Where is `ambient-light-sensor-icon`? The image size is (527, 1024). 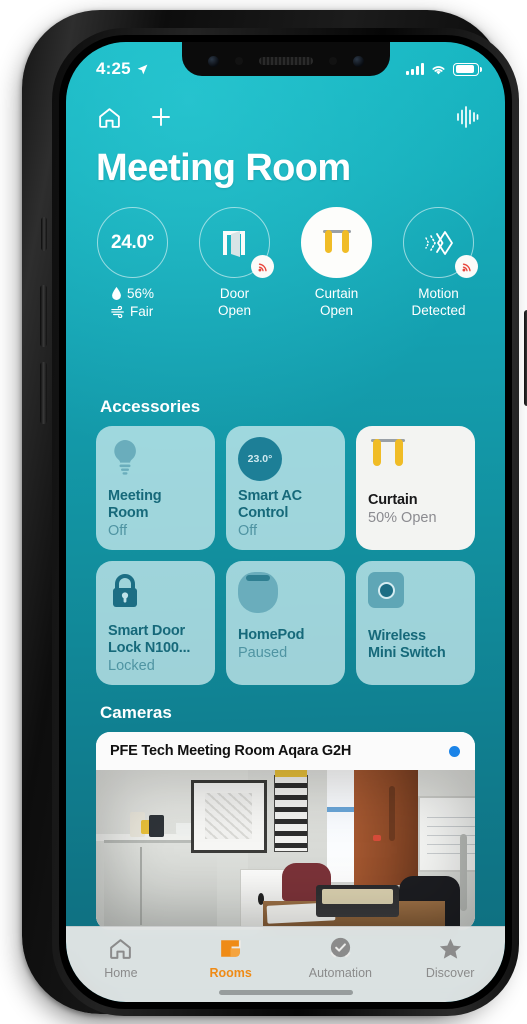
ambient-light-sensor-icon is located at coordinates (332, 61).